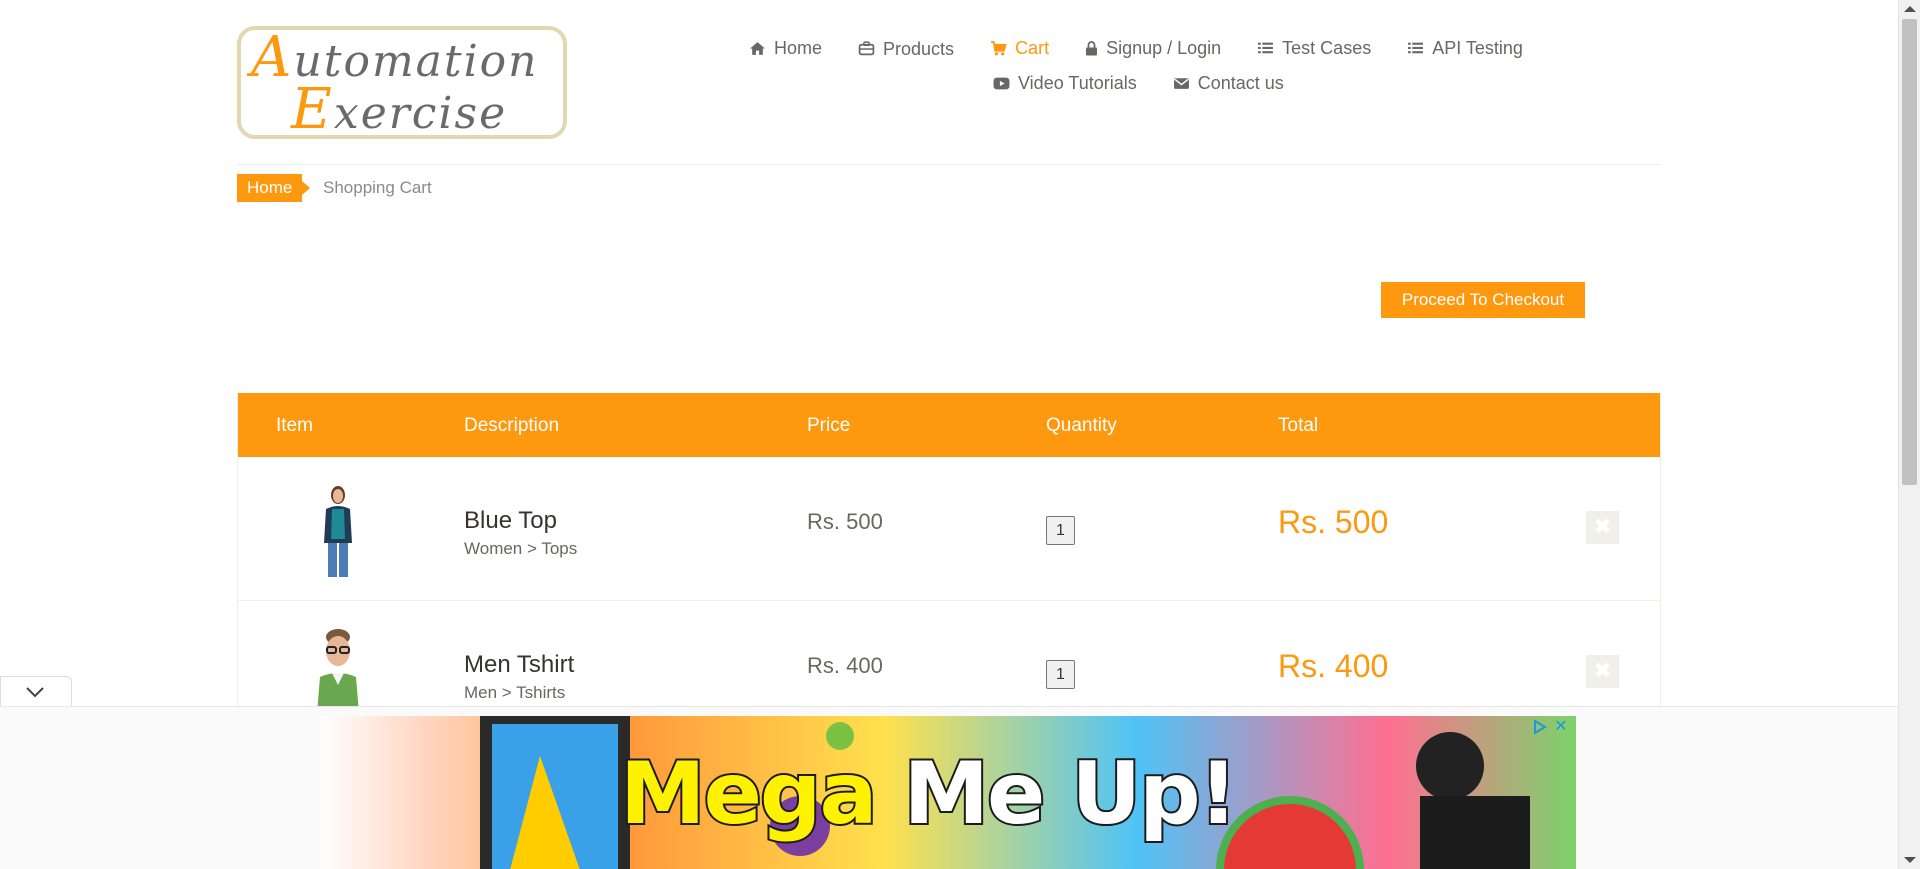 This screenshot has width=1920, height=869. I want to click on scroll-up-icon, so click(1910, 9).